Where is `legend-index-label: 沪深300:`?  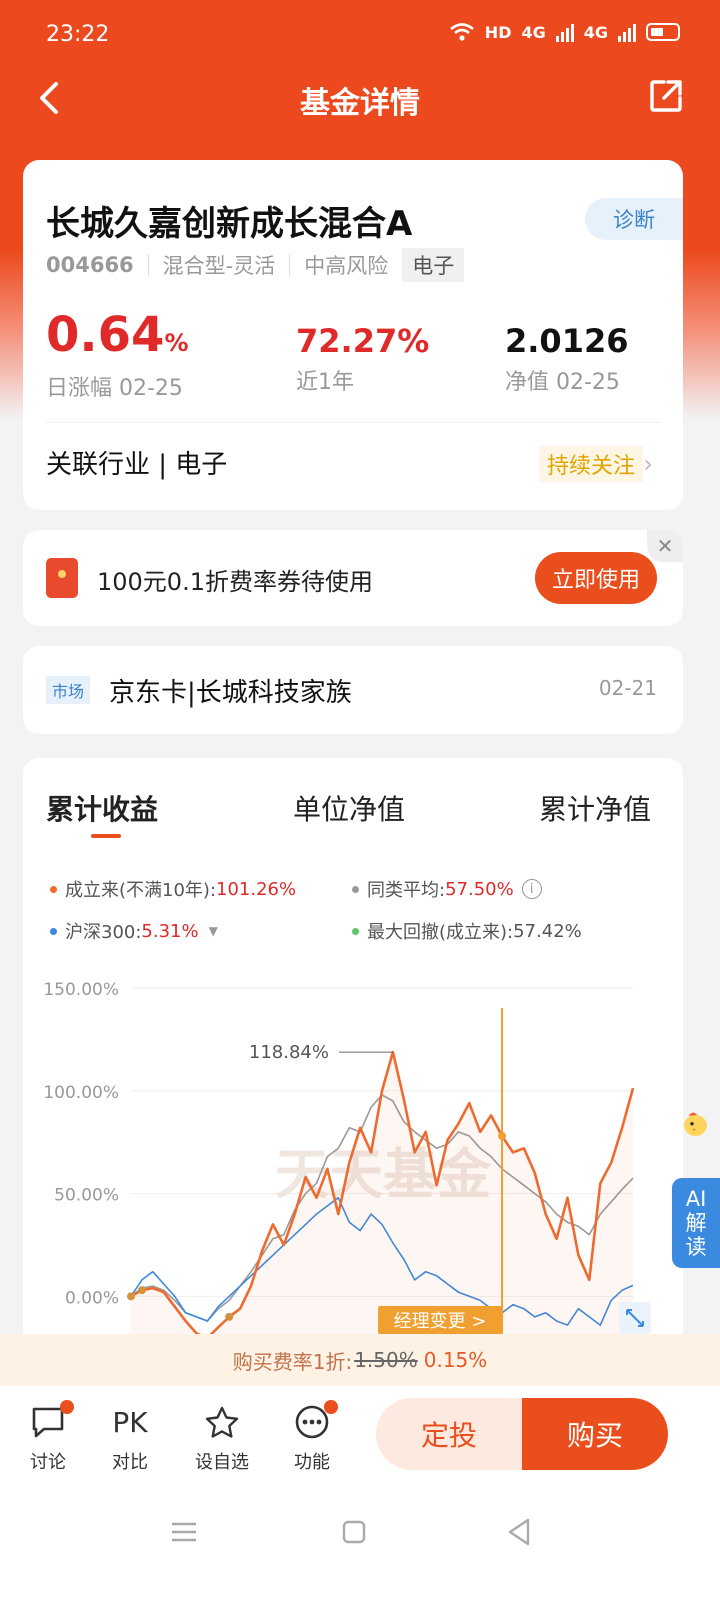 legend-index-label: 沪深300: is located at coordinates (103, 932).